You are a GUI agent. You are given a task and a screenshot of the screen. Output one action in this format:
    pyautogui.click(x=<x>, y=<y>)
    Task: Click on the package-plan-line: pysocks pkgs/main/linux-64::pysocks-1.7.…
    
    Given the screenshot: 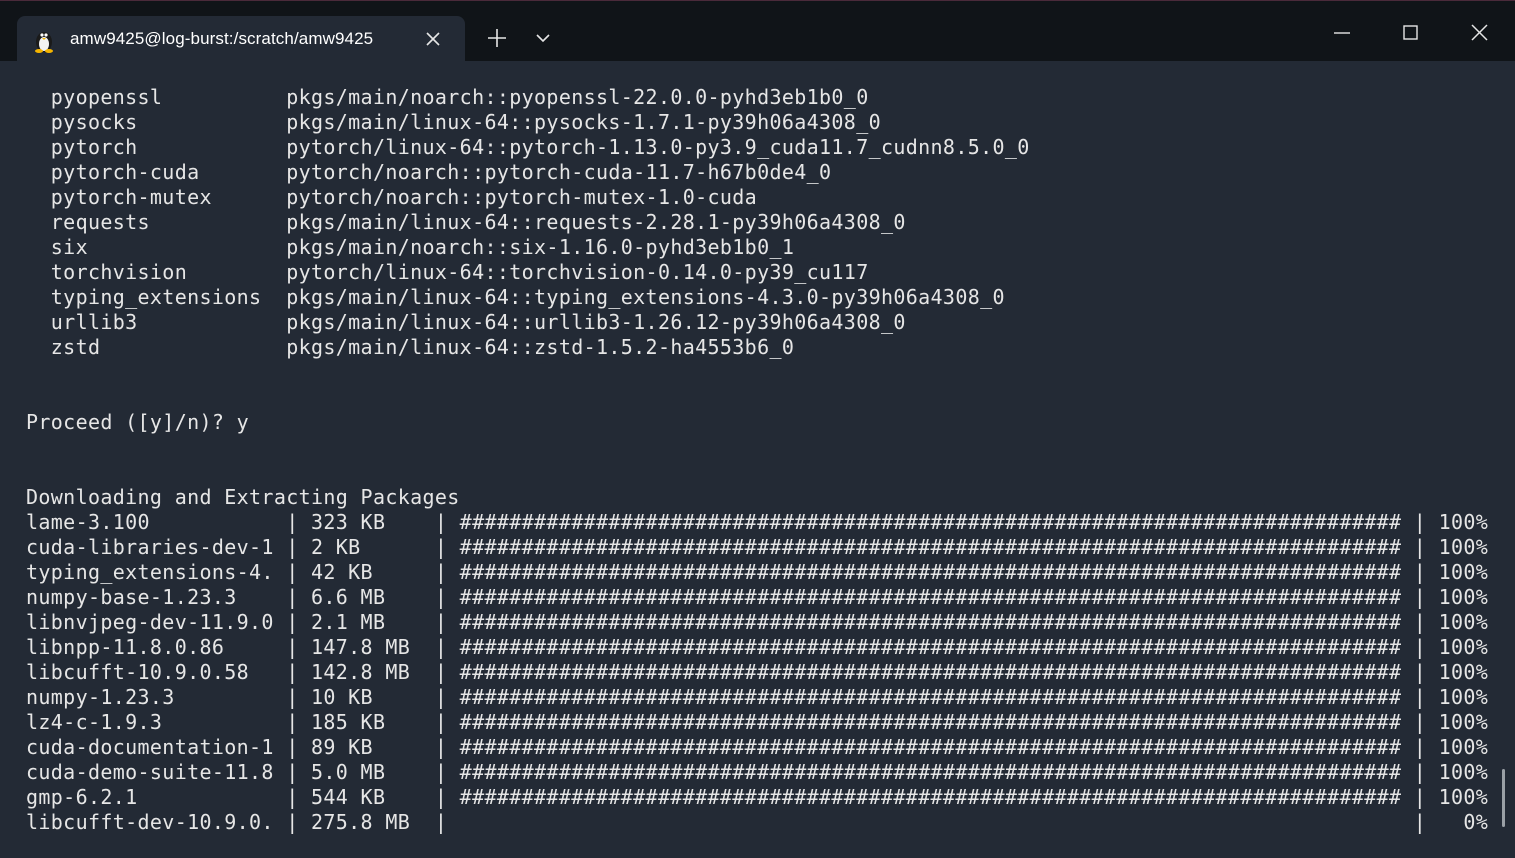 What is the action you would take?
    pyautogui.click(x=453, y=122)
    